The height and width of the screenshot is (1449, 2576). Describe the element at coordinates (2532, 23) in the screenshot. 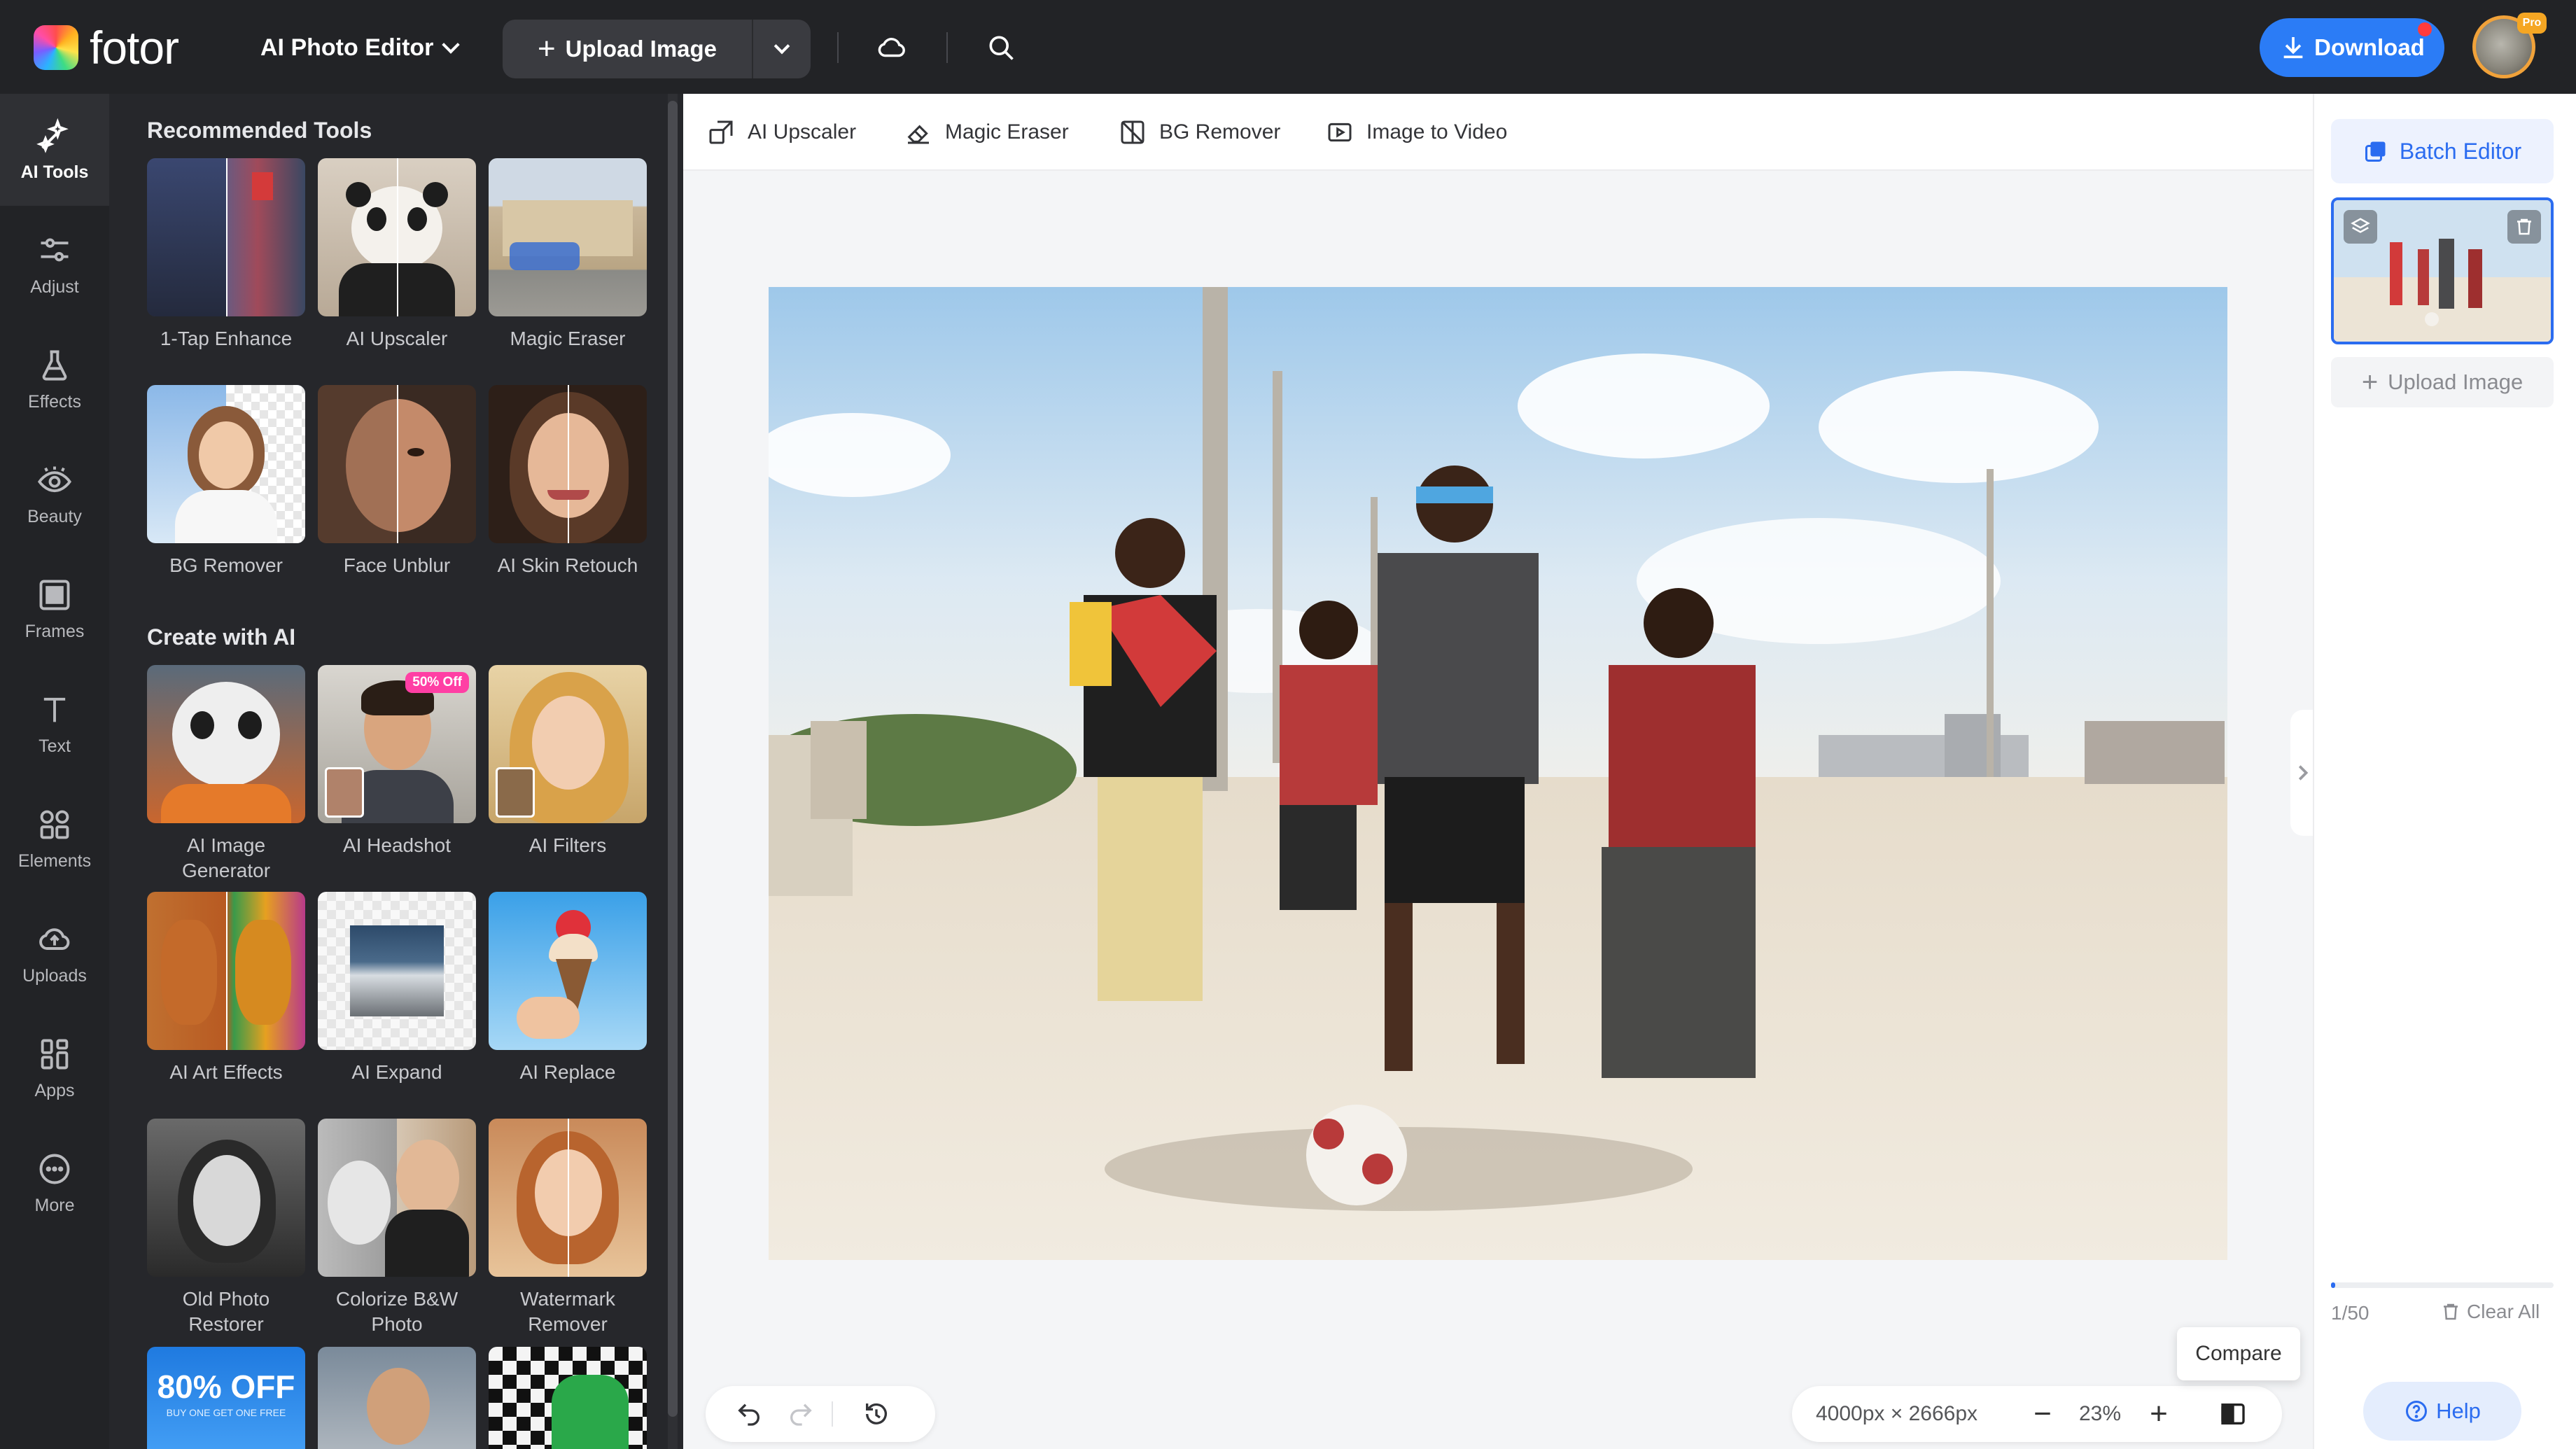

I see `pro-badge: Pro` at that location.